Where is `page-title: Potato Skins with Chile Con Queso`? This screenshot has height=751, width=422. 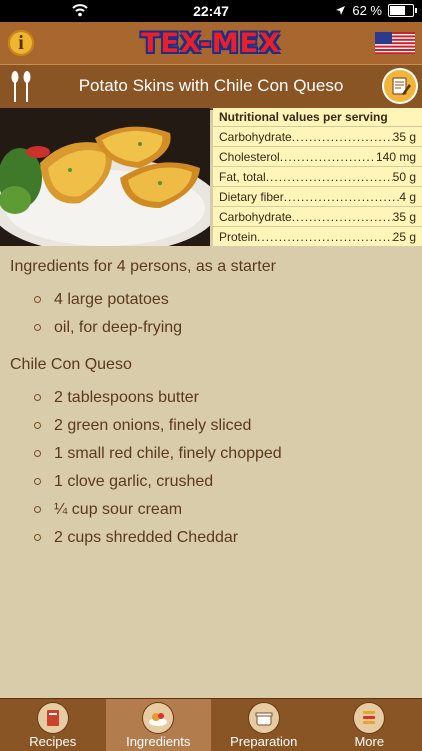 page-title: Potato Skins with Chile Con Queso is located at coordinates (211, 86).